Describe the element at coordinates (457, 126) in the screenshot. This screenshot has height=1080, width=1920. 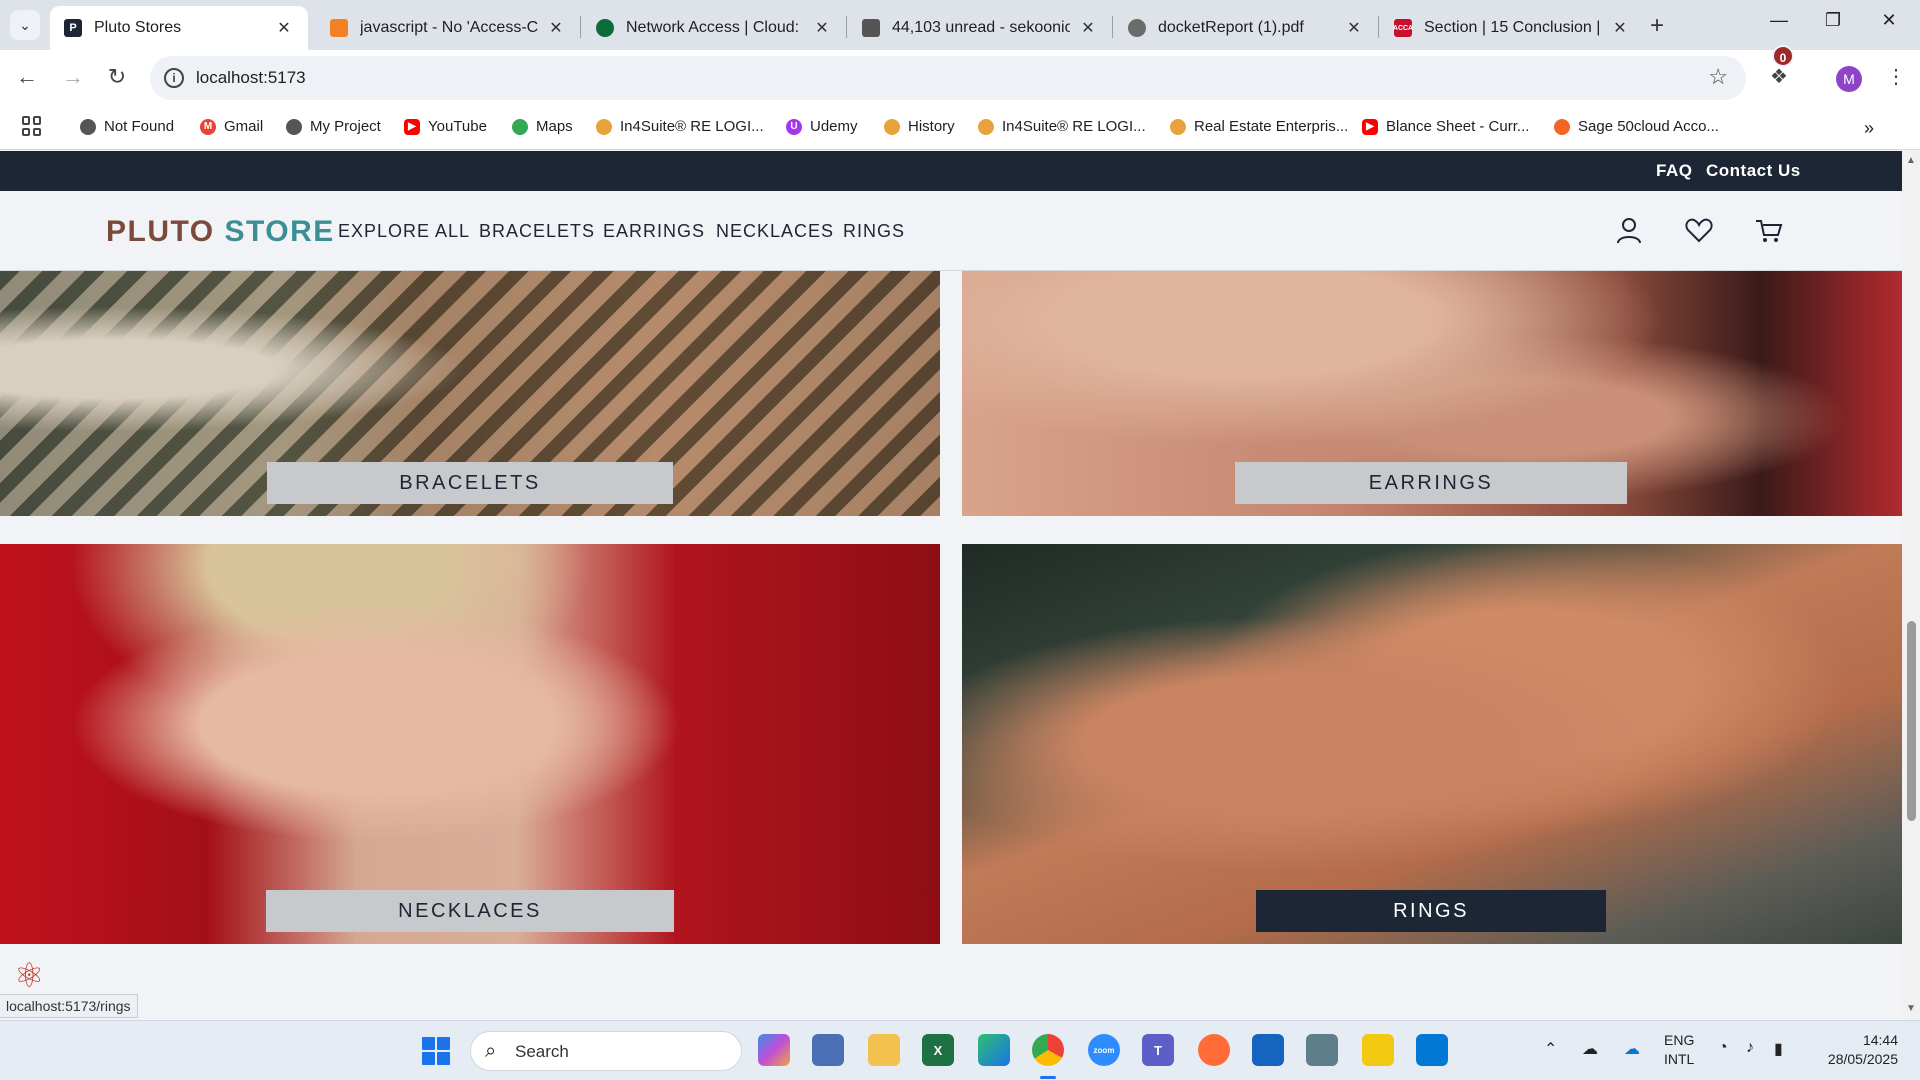
I see `bookmark-label: YouTube` at that location.